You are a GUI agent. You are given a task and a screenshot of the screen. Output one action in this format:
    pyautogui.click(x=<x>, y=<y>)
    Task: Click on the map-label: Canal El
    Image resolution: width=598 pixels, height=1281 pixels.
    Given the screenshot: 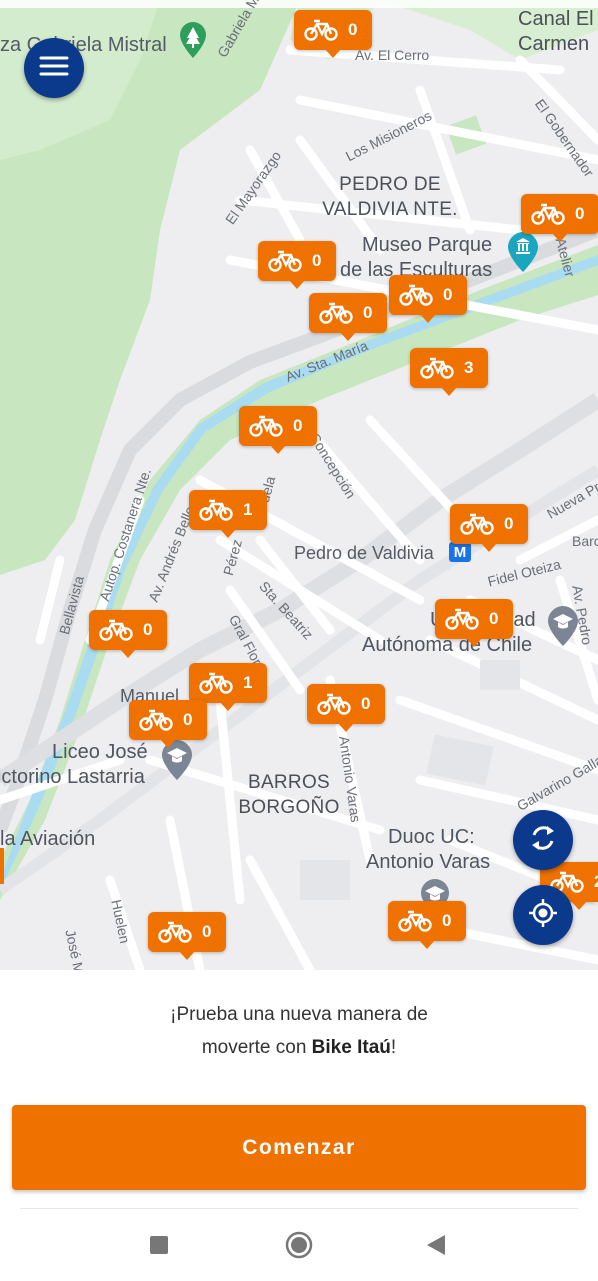 What is the action you would take?
    pyautogui.click(x=556, y=19)
    